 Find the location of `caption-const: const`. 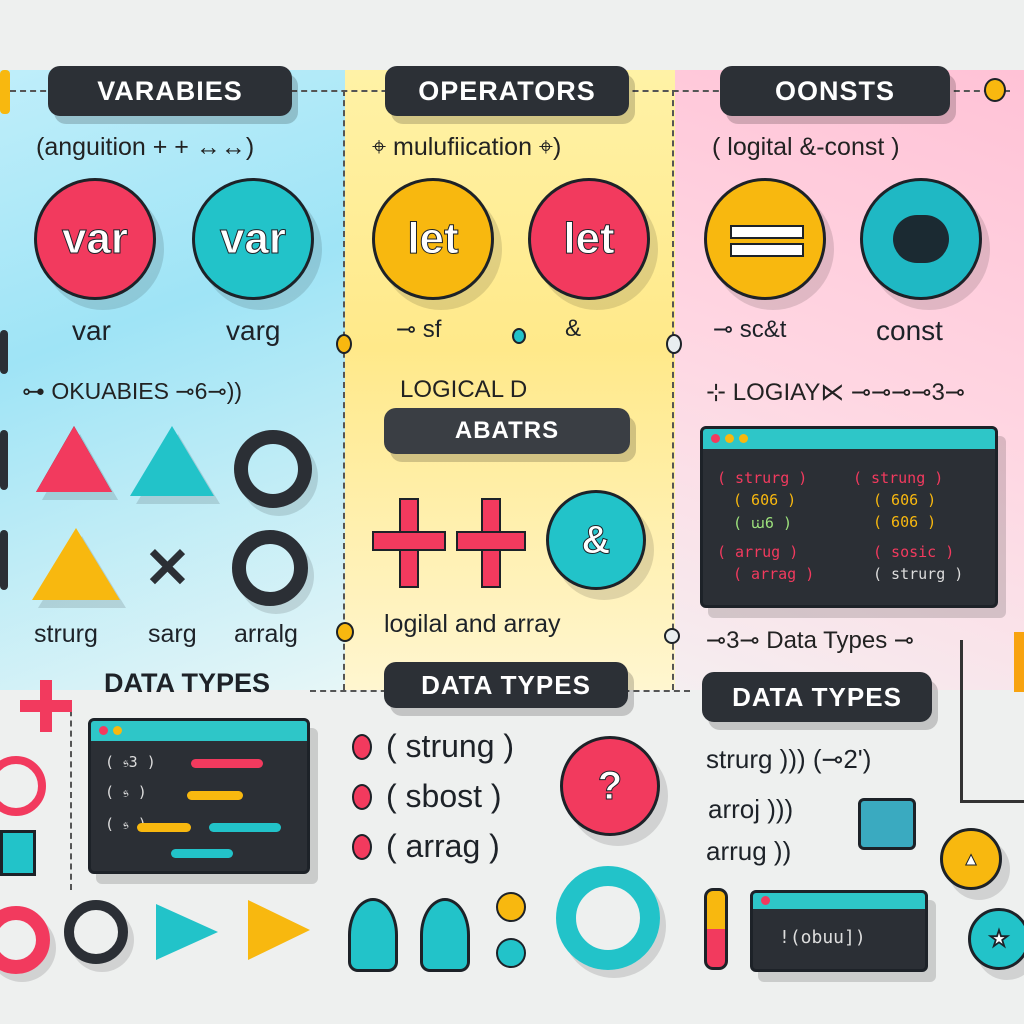

caption-const: const is located at coordinates (909, 330).